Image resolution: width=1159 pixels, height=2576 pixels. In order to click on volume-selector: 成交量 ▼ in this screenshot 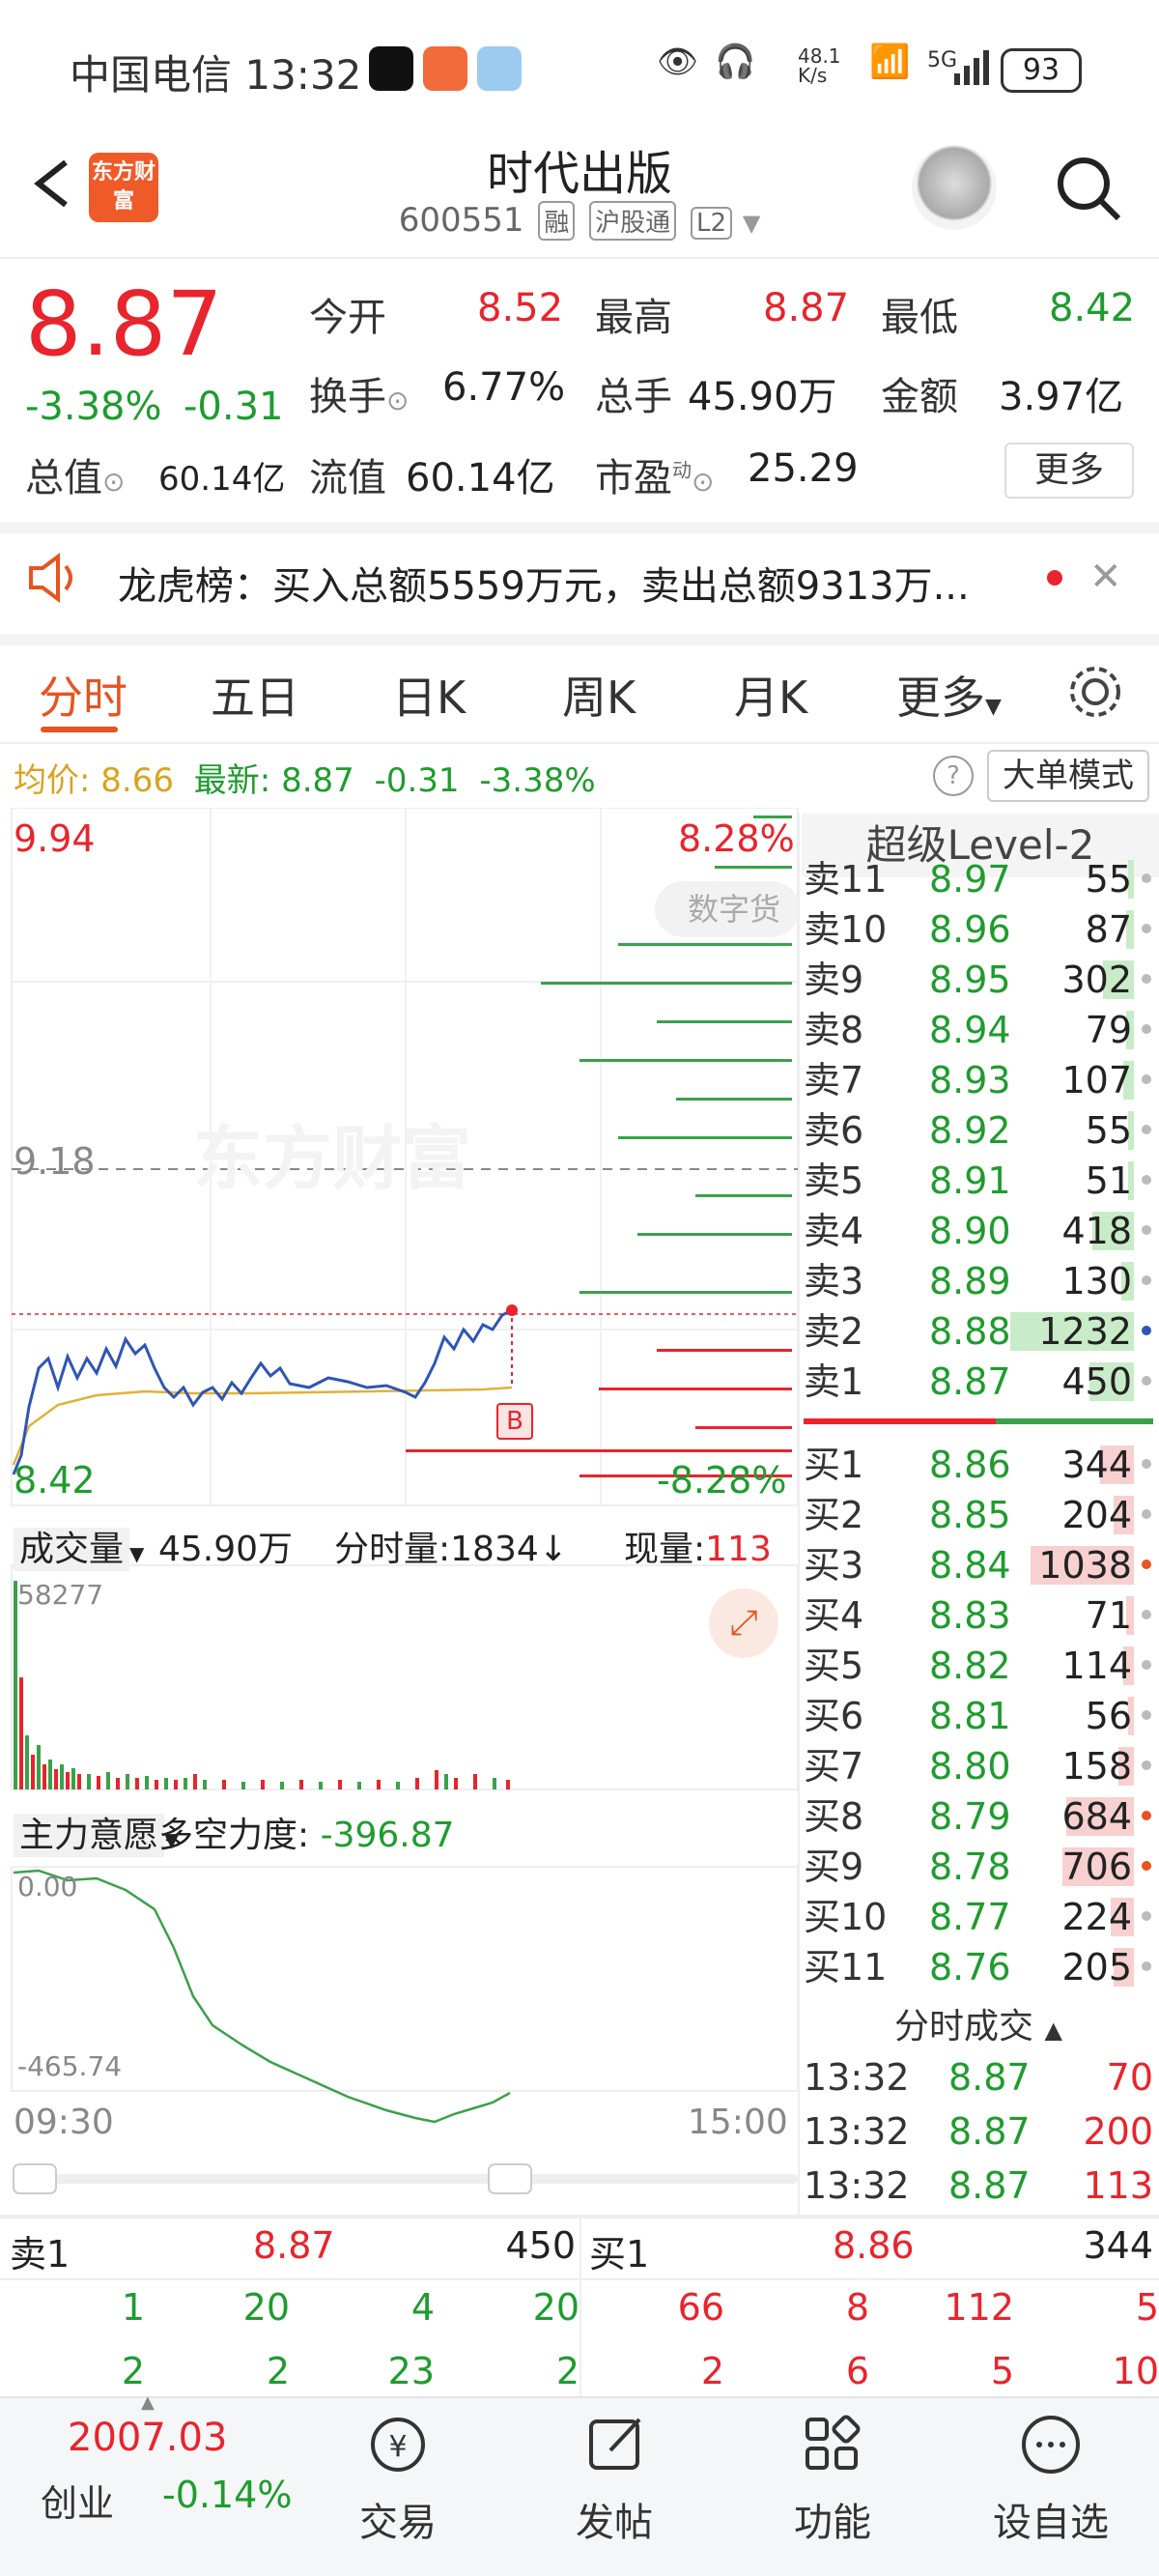, I will do `click(79, 1546)`.